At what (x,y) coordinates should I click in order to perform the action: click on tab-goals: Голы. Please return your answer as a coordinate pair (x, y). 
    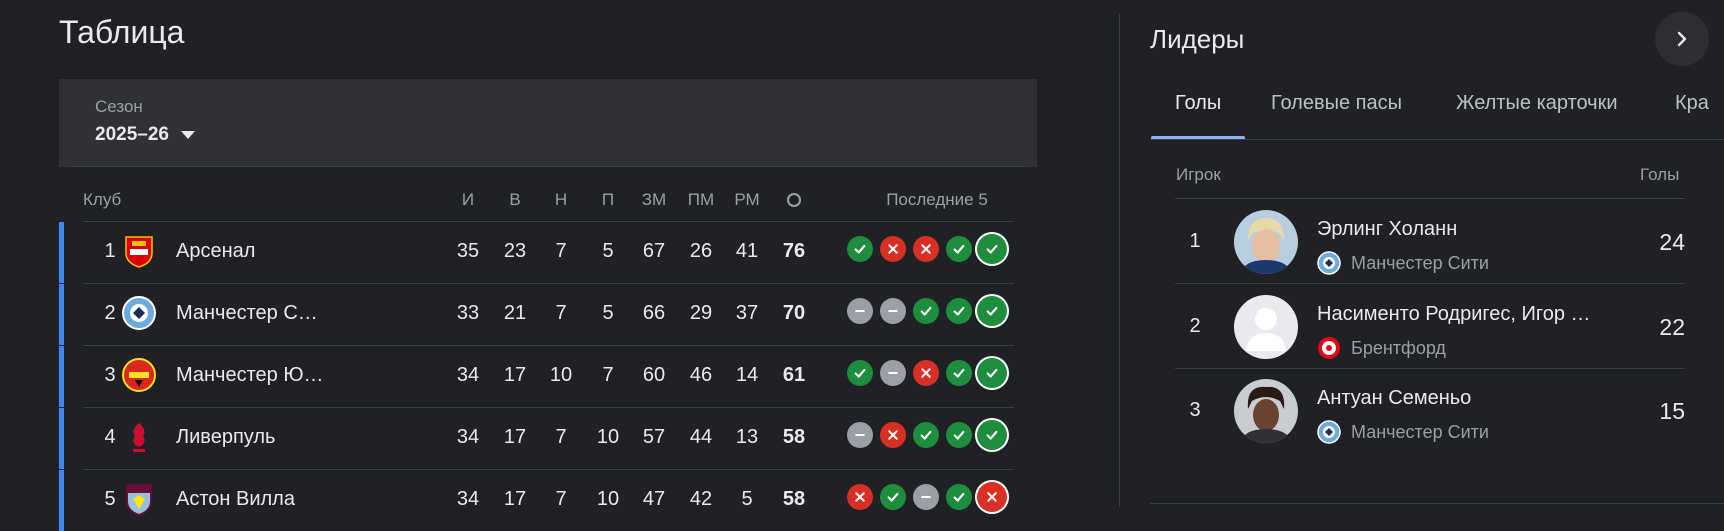
    Looking at the image, I should click on (1198, 103).